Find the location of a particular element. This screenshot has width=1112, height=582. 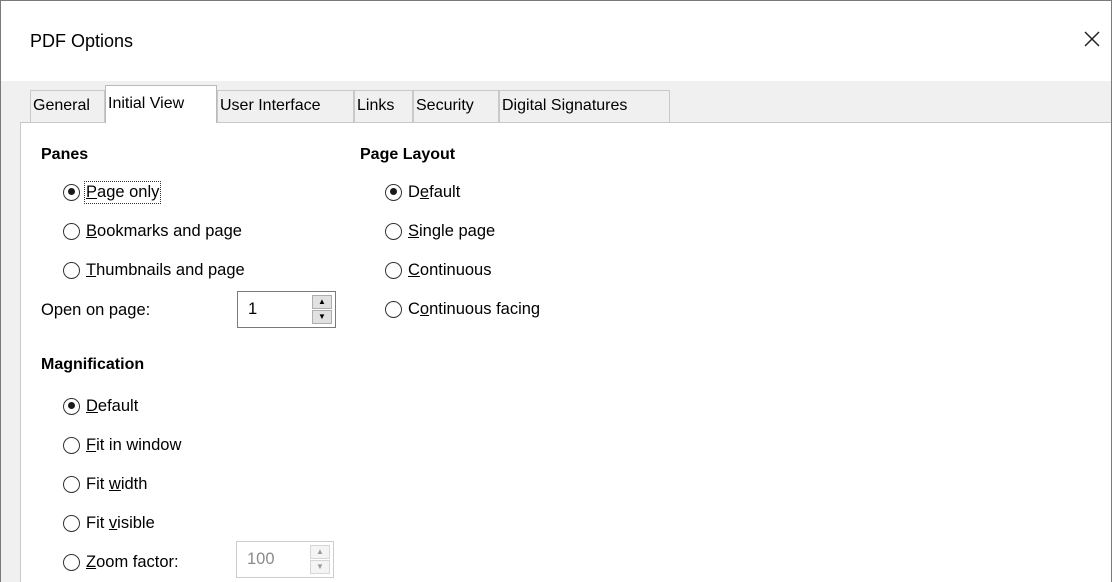

radio-label: Continuous is located at coordinates (450, 269).